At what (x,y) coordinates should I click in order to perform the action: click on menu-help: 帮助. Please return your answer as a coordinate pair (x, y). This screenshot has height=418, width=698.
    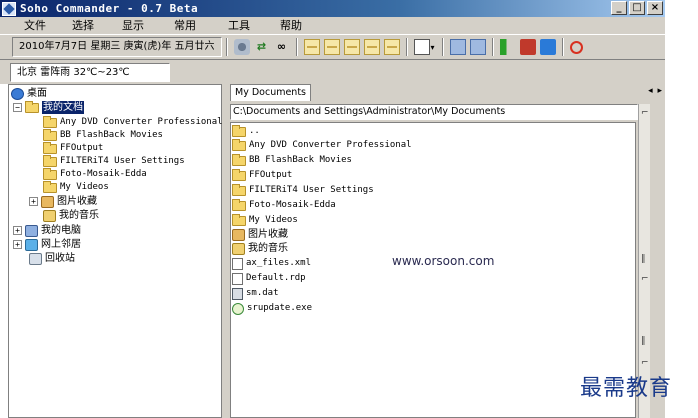
    Looking at the image, I should click on (291, 25).